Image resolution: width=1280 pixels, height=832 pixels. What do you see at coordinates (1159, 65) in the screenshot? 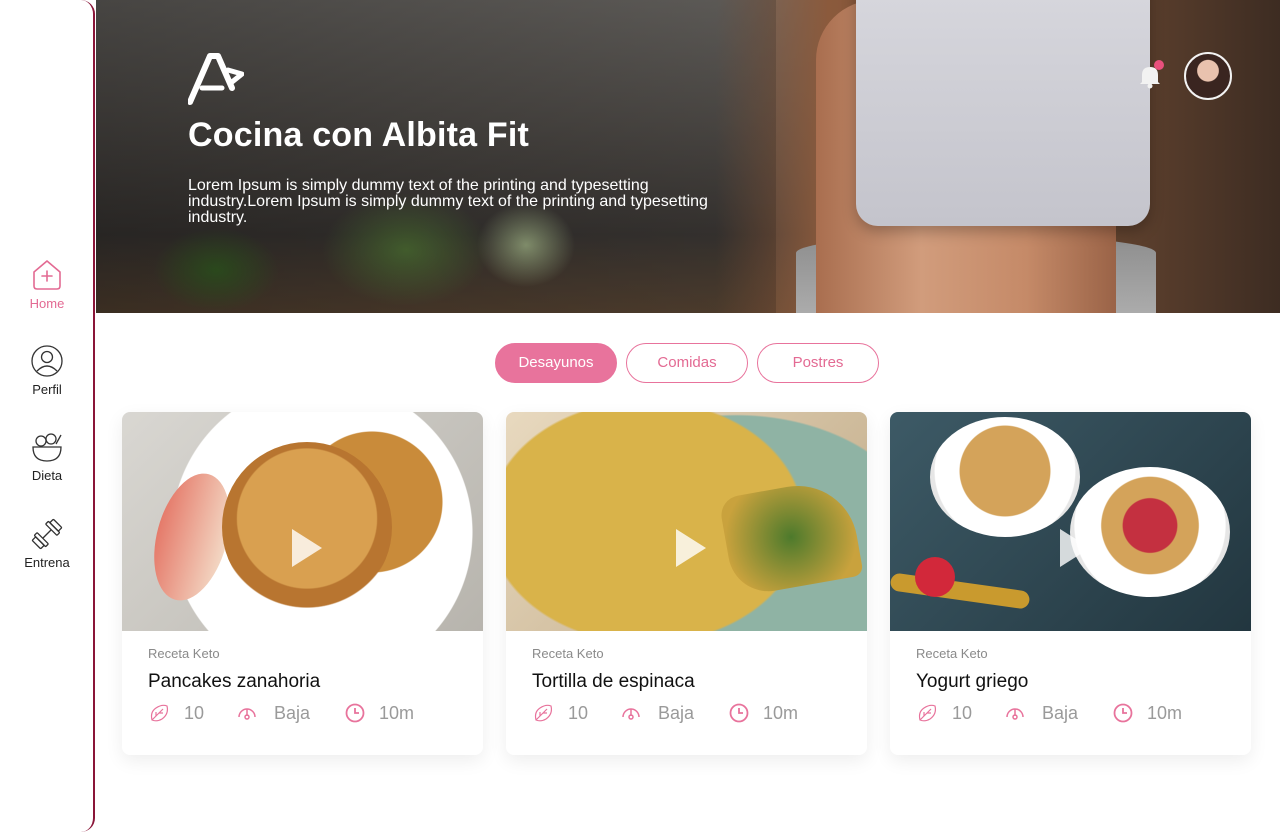
I see `notification-badge` at bounding box center [1159, 65].